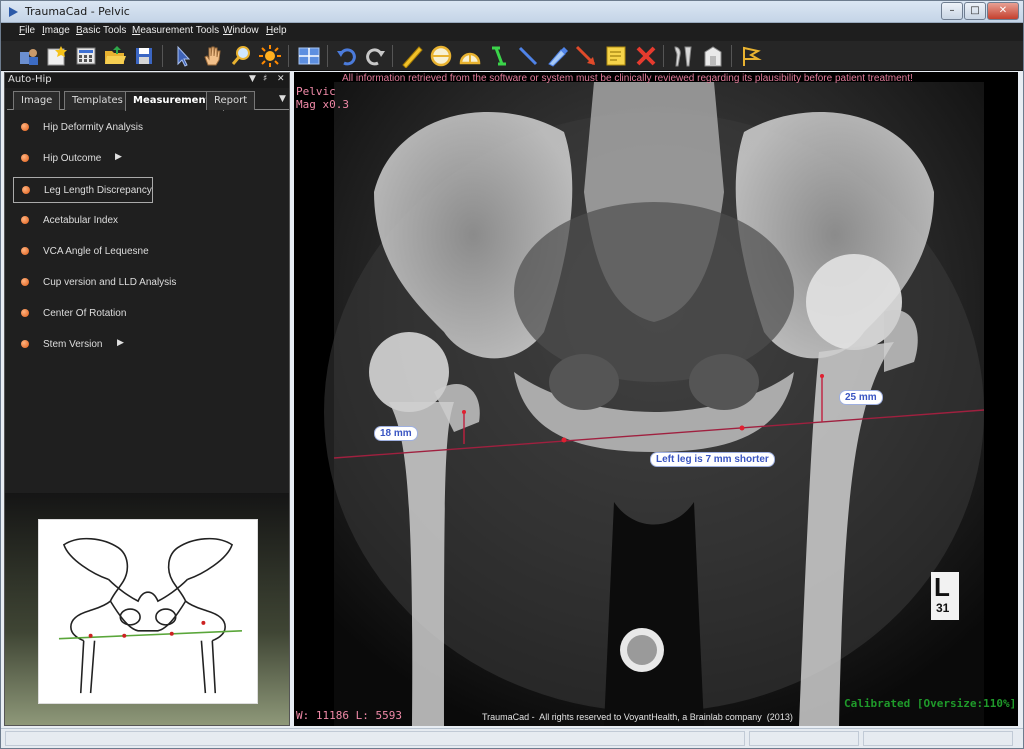  I want to click on tab-overflow-icon: ▼, so click(282, 99).